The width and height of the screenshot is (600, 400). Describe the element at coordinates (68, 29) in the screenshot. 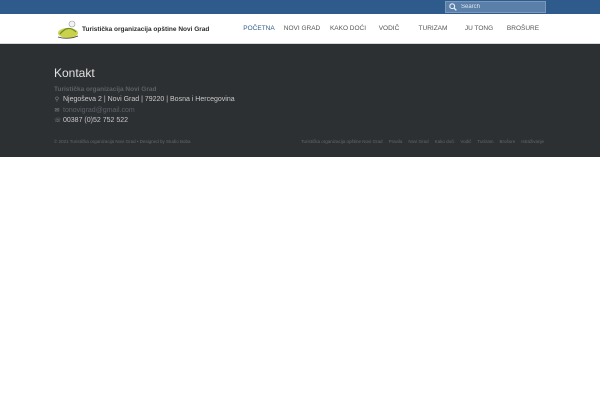

I see `logo-icon` at that location.